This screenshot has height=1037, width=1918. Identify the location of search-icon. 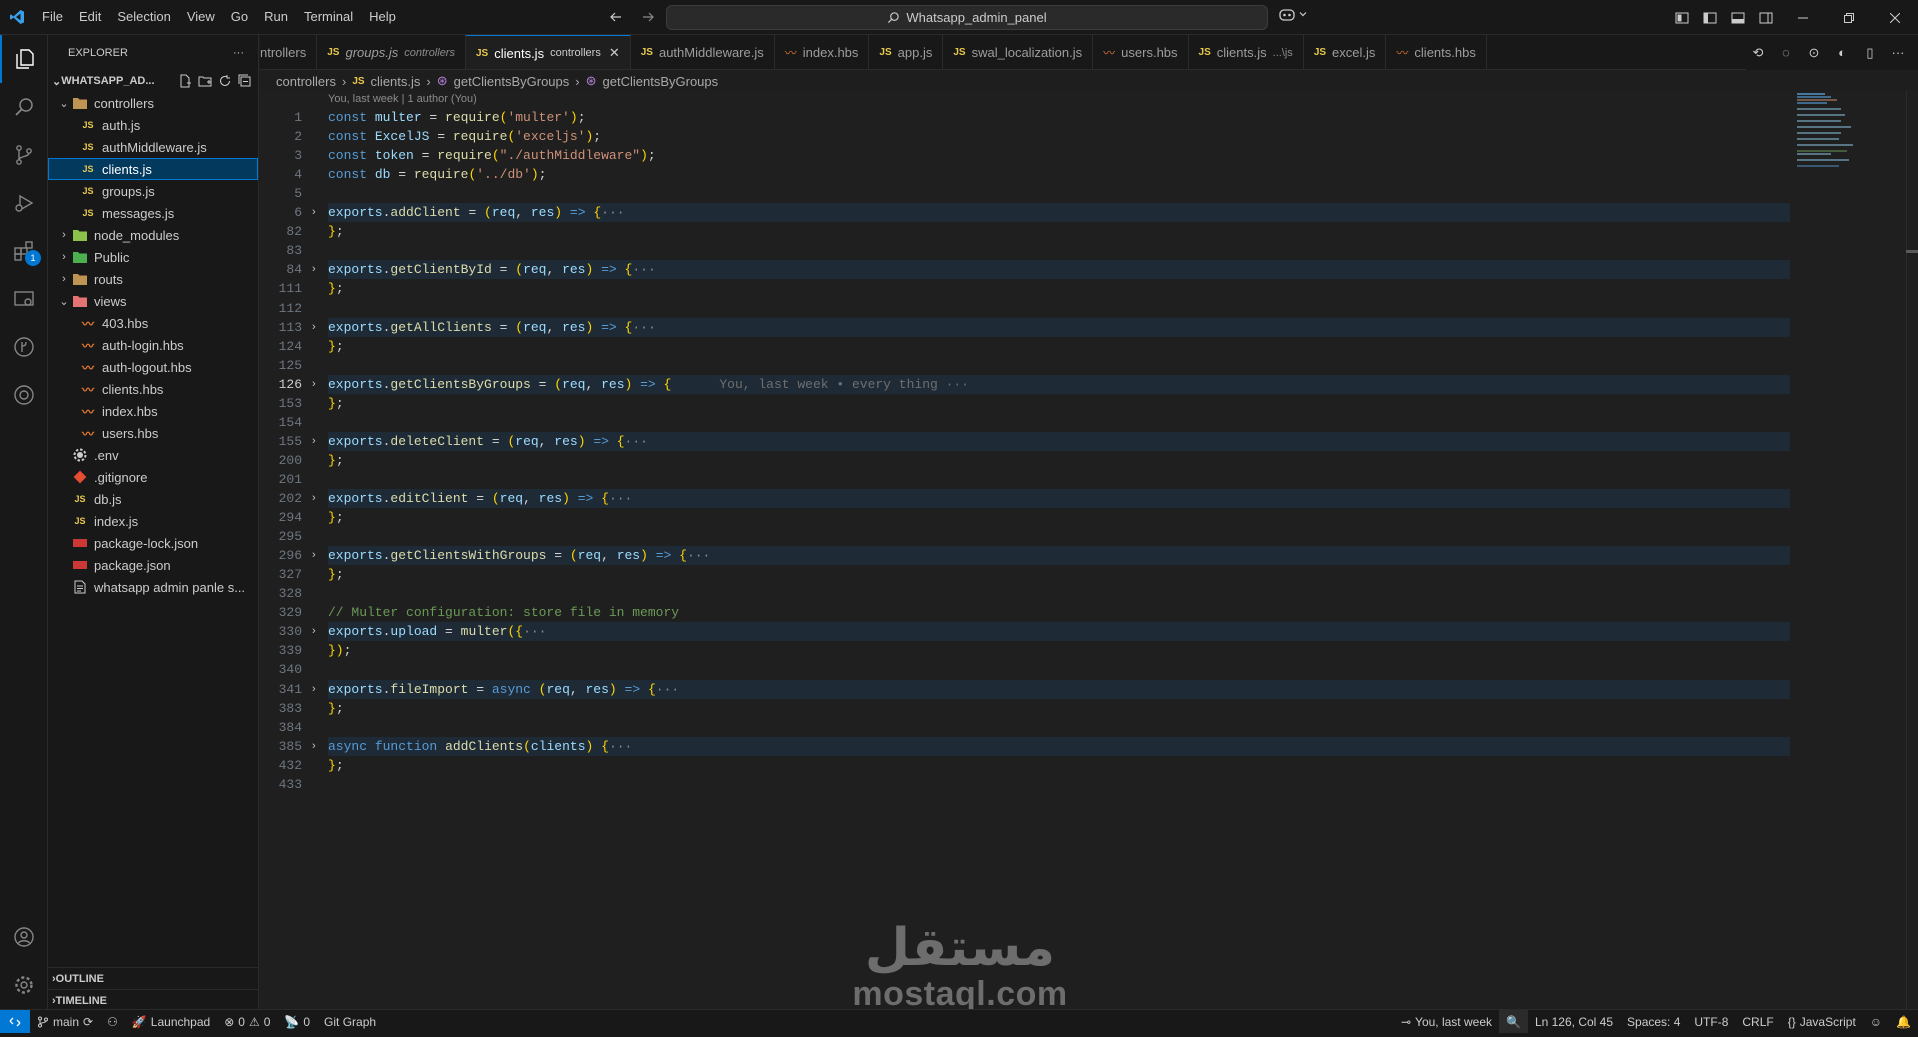
(24, 107).